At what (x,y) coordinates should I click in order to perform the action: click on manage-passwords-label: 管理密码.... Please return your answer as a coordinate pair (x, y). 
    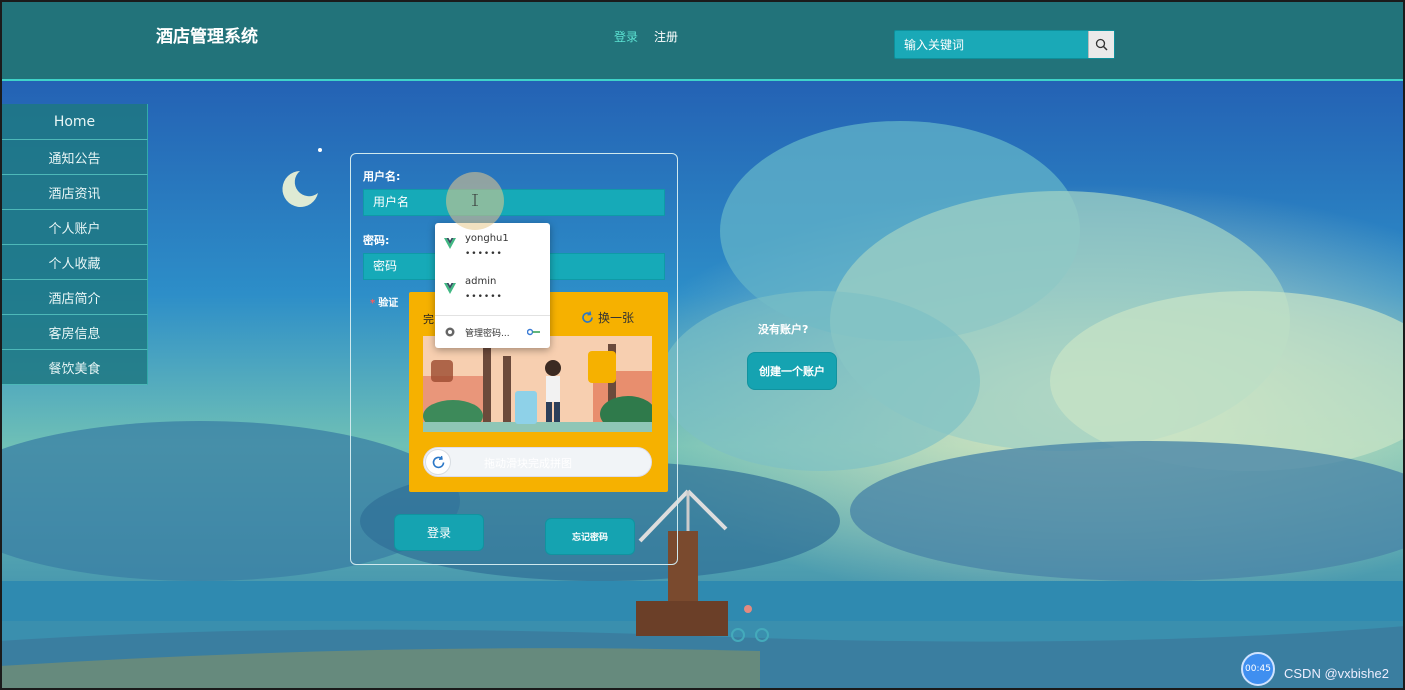
    Looking at the image, I should click on (487, 334).